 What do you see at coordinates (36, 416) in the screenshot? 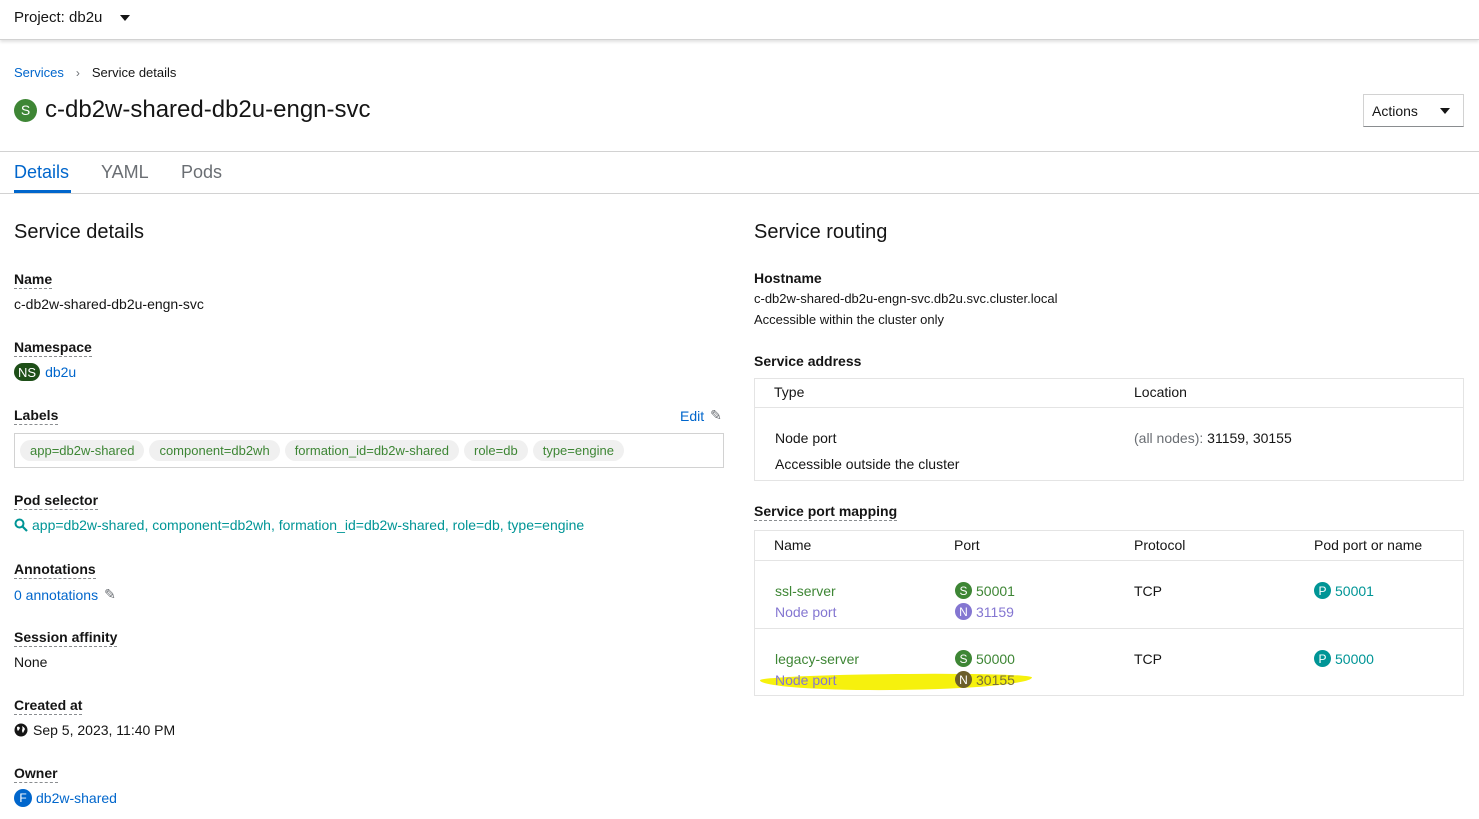
I see `labels-label: Labels` at bounding box center [36, 416].